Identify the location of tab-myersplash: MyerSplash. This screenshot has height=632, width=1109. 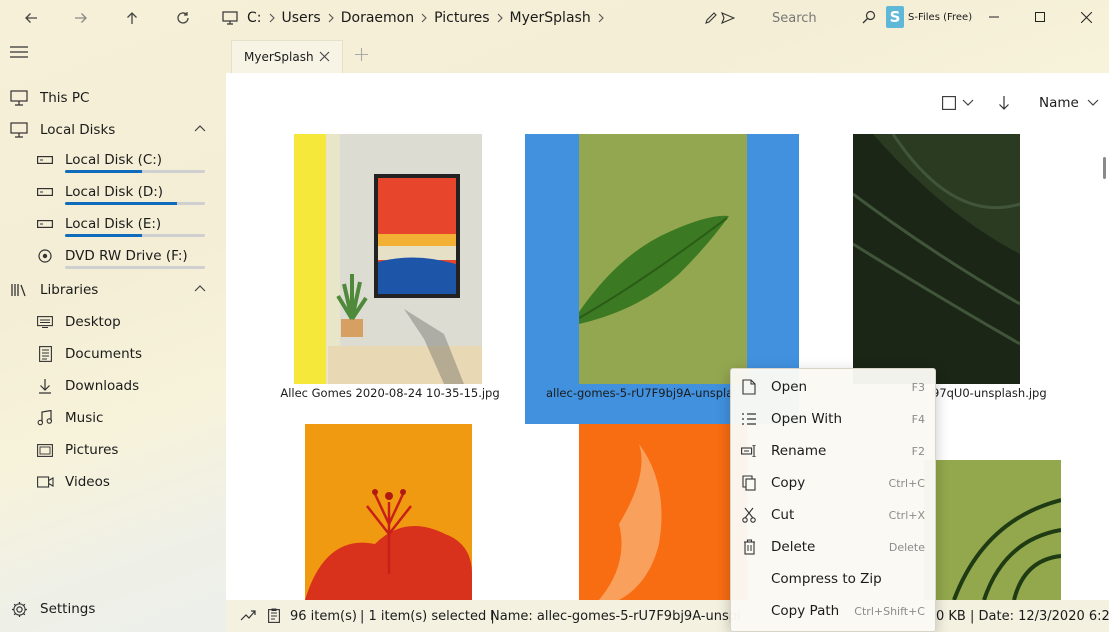
(287, 56).